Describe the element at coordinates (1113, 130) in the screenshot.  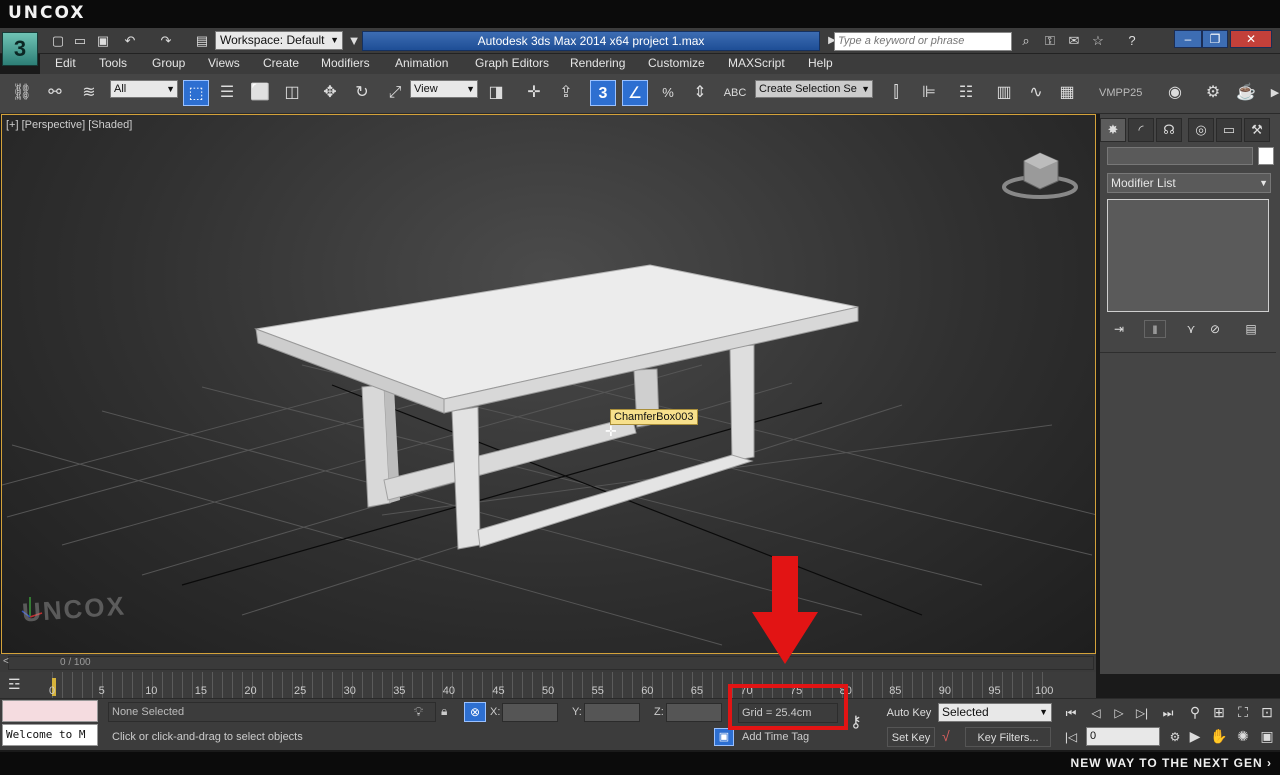
I see `create-tab-icon: ✸` at that location.